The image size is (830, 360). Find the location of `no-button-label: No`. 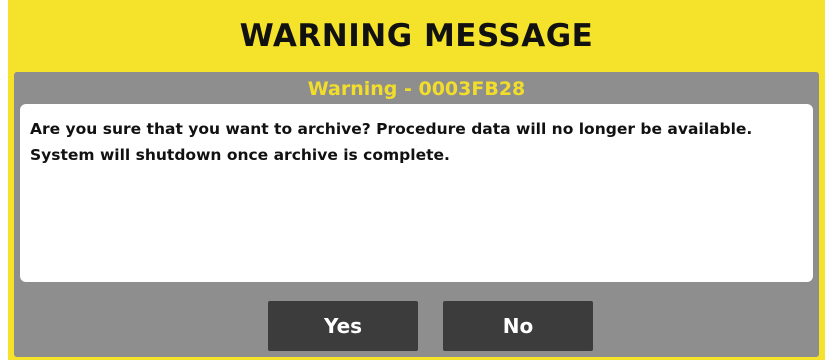

no-button-label: No is located at coordinates (518, 326).